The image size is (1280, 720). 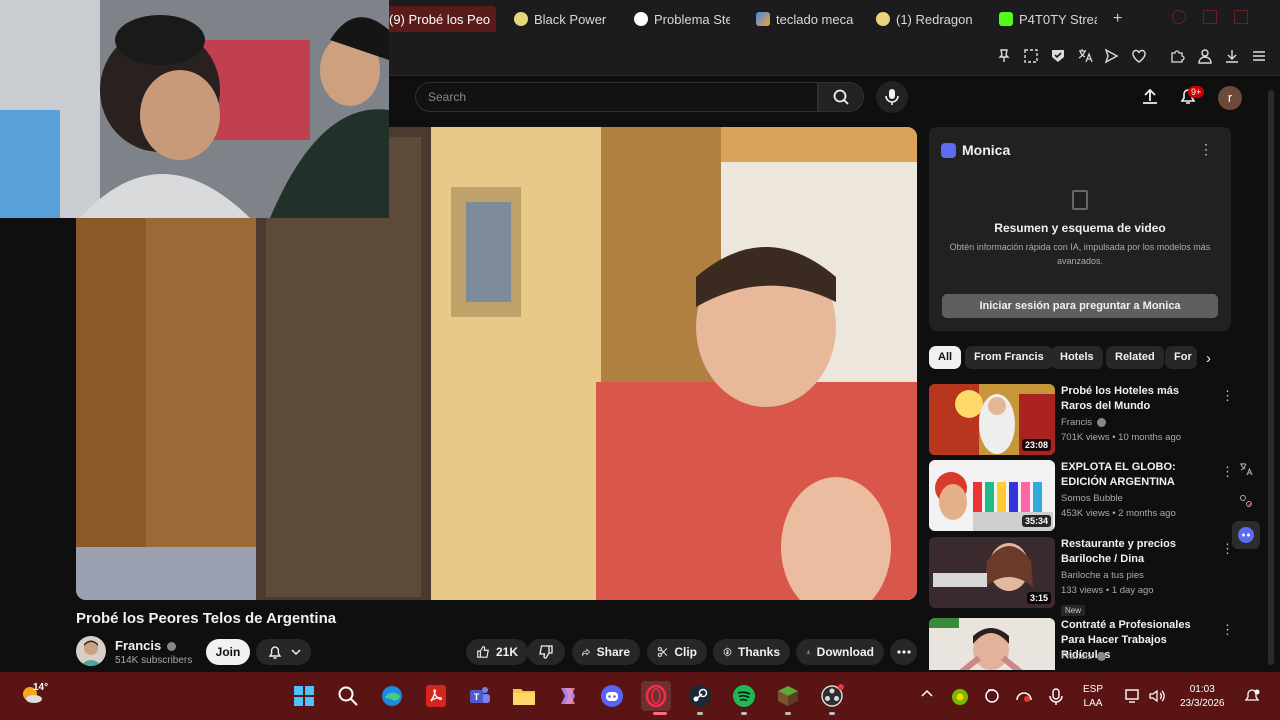 What do you see at coordinates (145, 645) in the screenshot?
I see `channel-name: Francis` at bounding box center [145, 645].